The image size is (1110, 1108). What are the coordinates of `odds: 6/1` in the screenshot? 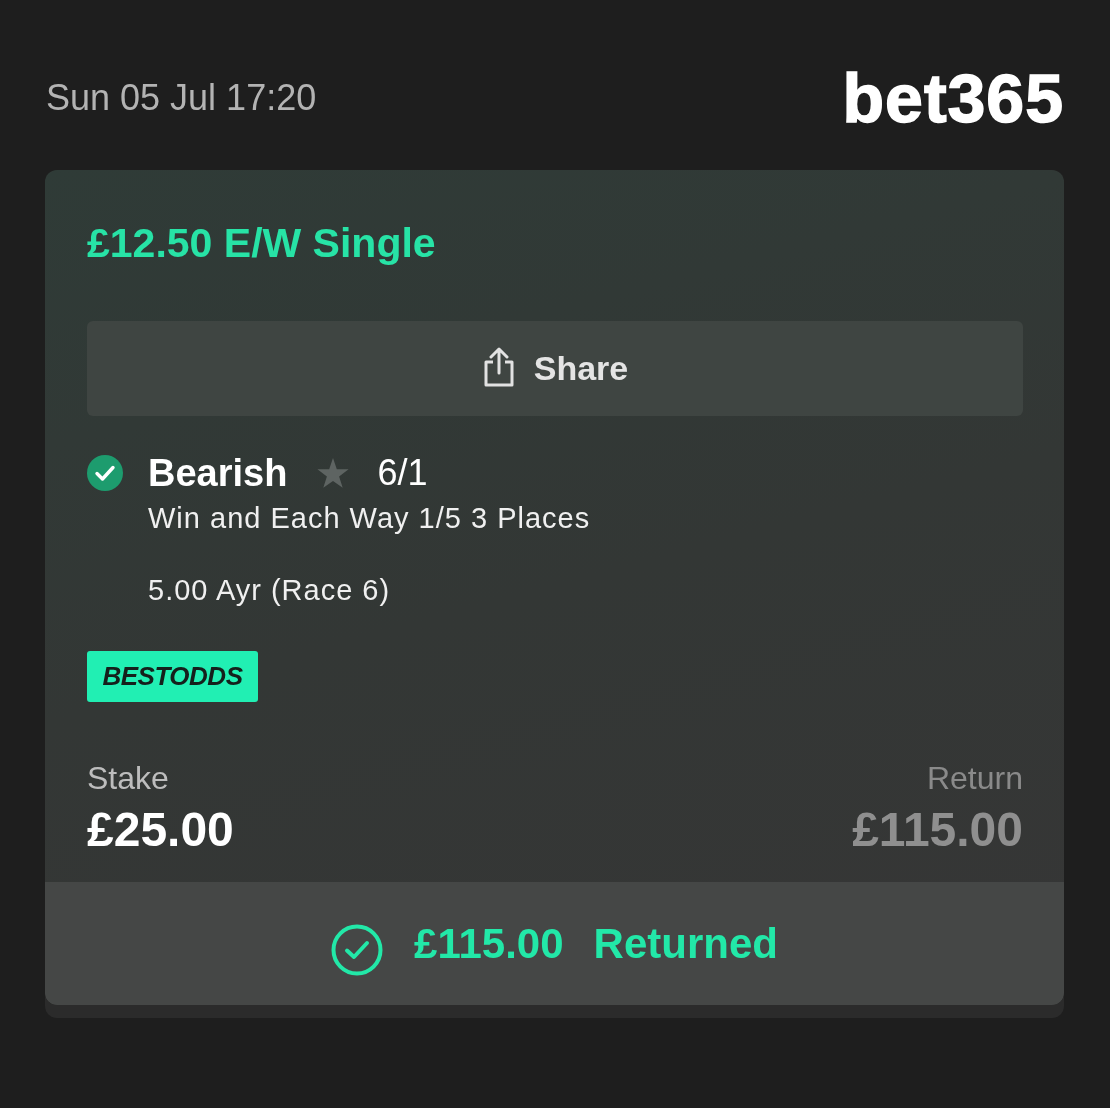 It's located at (402, 473).